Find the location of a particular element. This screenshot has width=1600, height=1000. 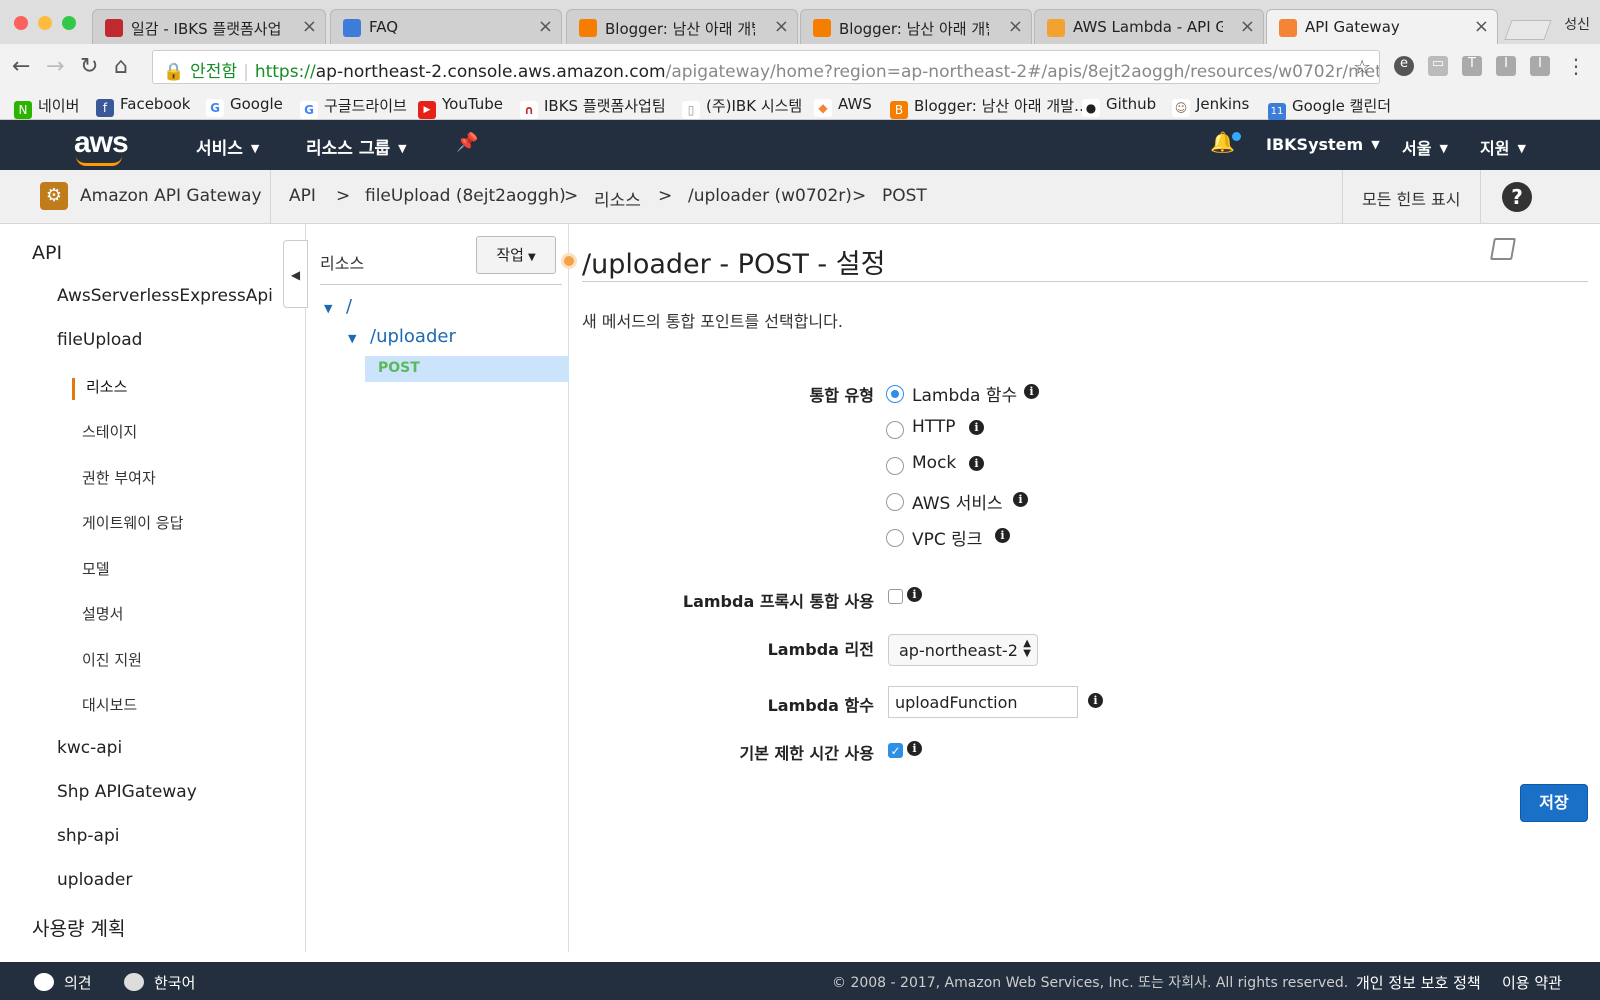

resource-groups-menu: 리소스 그룹 ▼ is located at coordinates (356, 146).